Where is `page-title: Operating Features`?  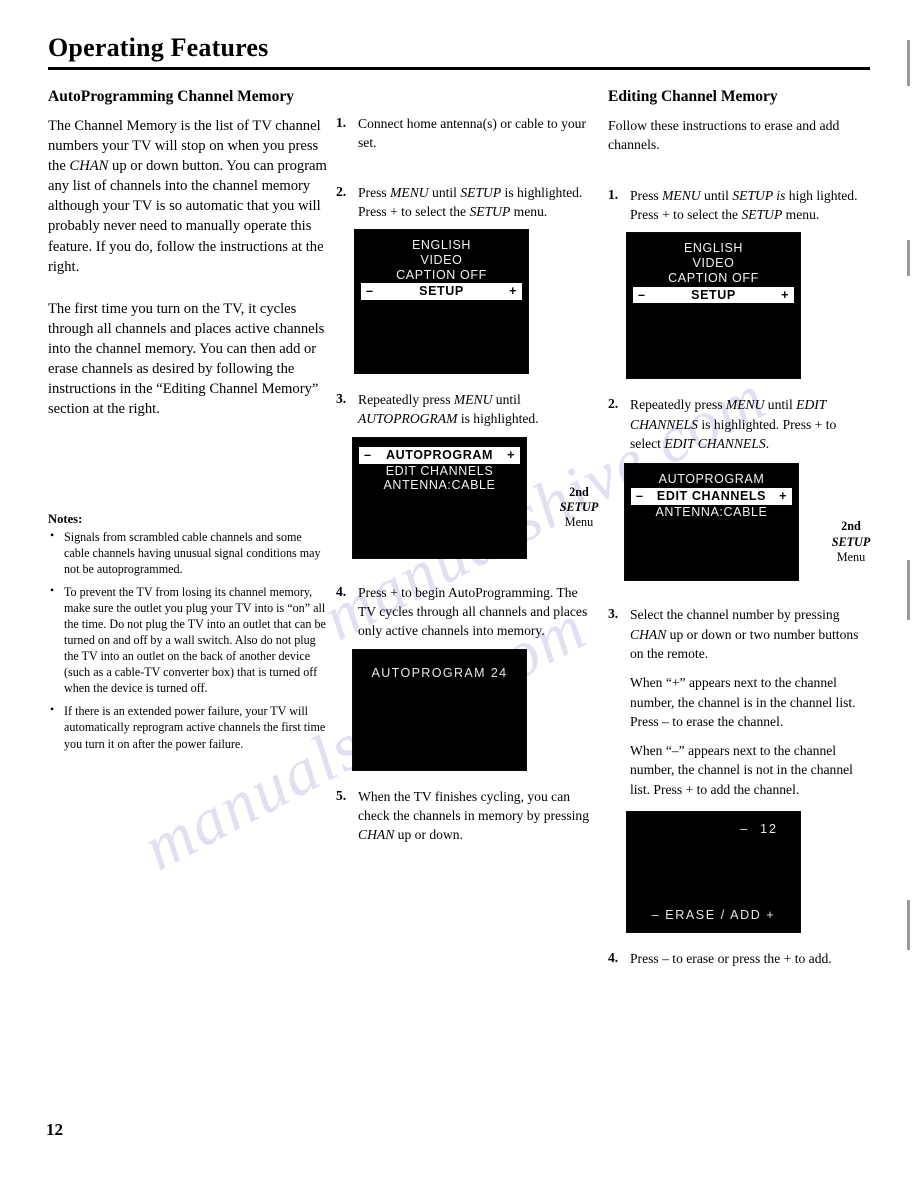 page-title: Operating Features is located at coordinates (158, 47).